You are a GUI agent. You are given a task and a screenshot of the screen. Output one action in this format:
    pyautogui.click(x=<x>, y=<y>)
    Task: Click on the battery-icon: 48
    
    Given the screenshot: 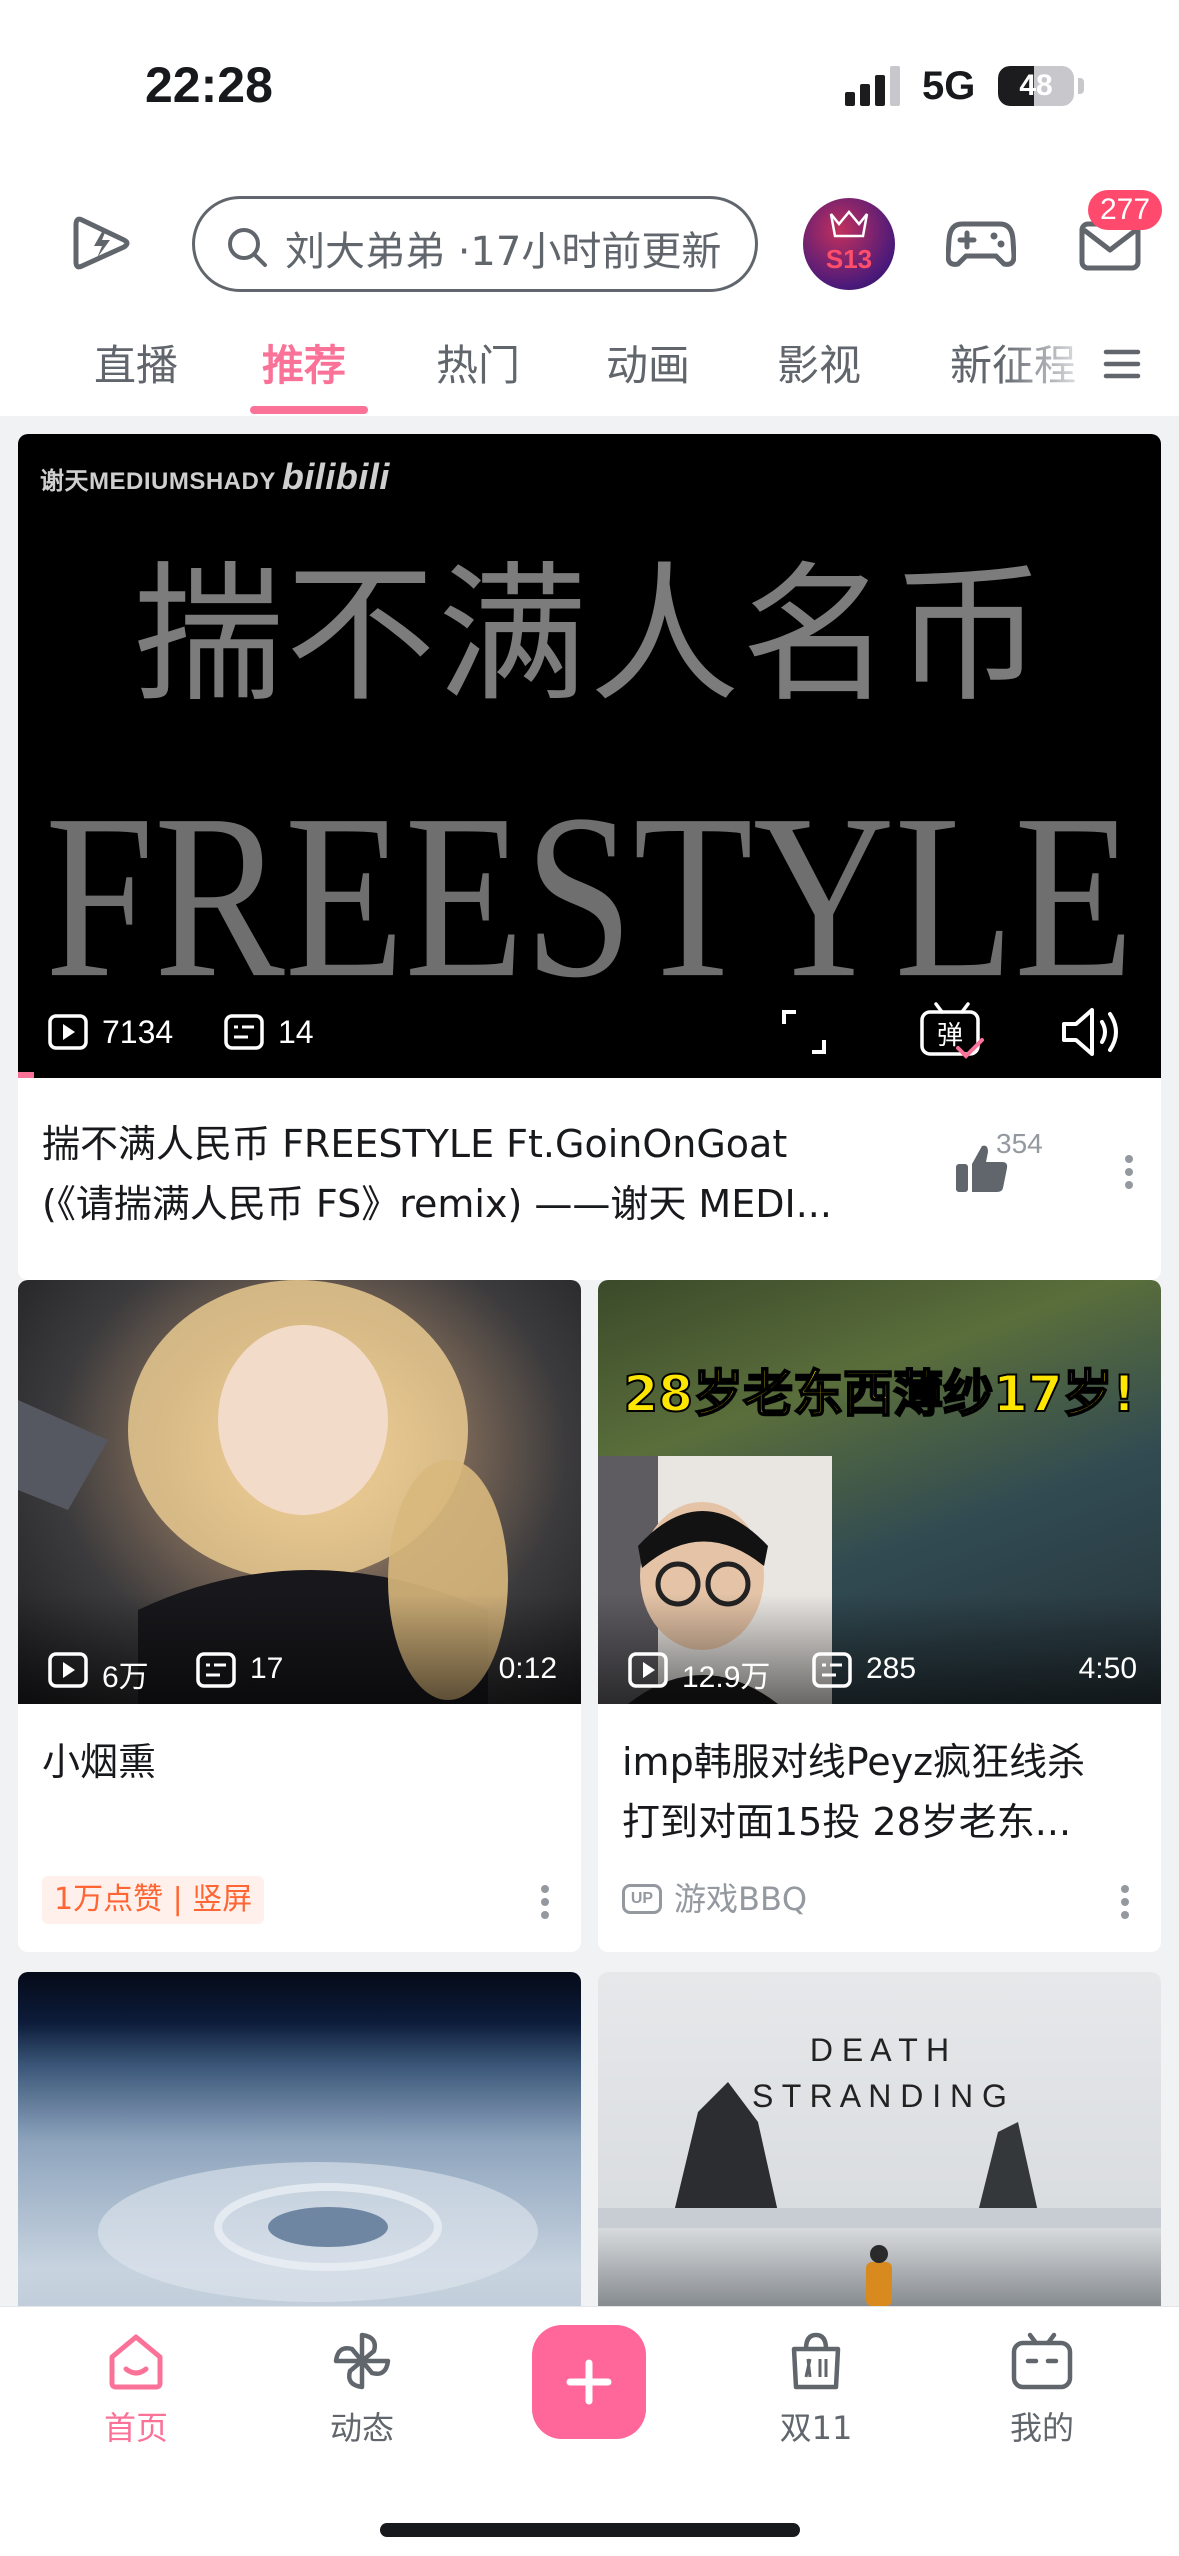 What is the action you would take?
    pyautogui.click(x=1036, y=86)
    